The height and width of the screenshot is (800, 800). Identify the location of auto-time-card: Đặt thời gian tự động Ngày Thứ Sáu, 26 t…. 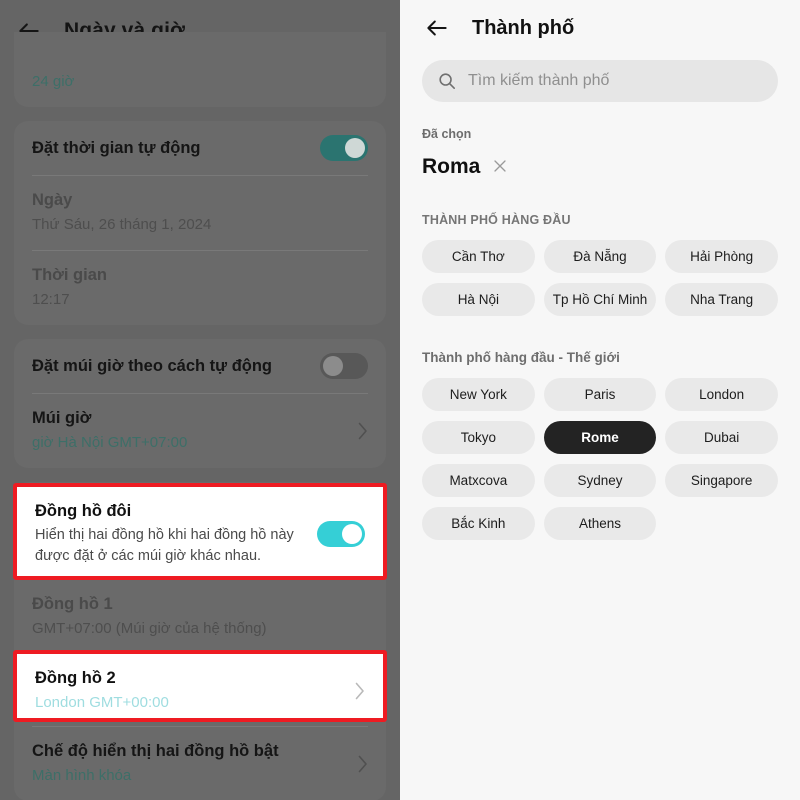
(200, 223).